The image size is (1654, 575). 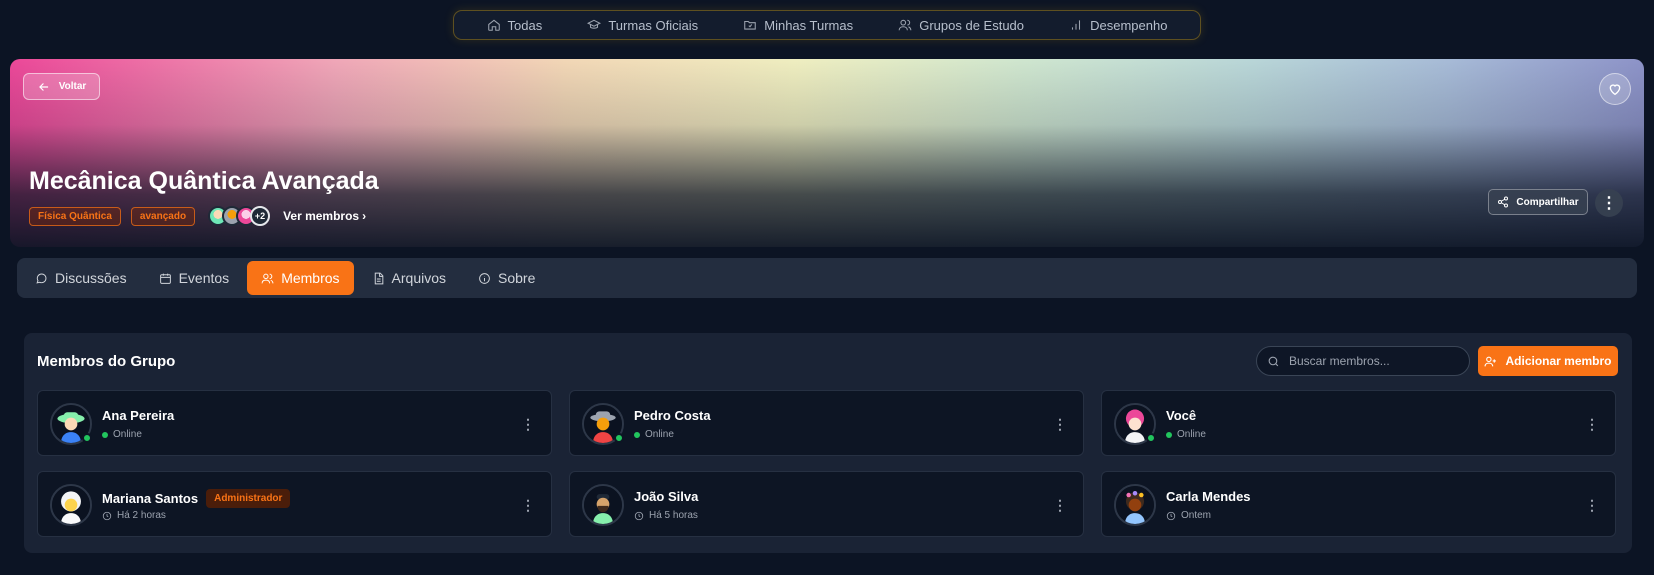 I want to click on member-name-row: Mariana Santos Administrador, so click(x=196, y=498).